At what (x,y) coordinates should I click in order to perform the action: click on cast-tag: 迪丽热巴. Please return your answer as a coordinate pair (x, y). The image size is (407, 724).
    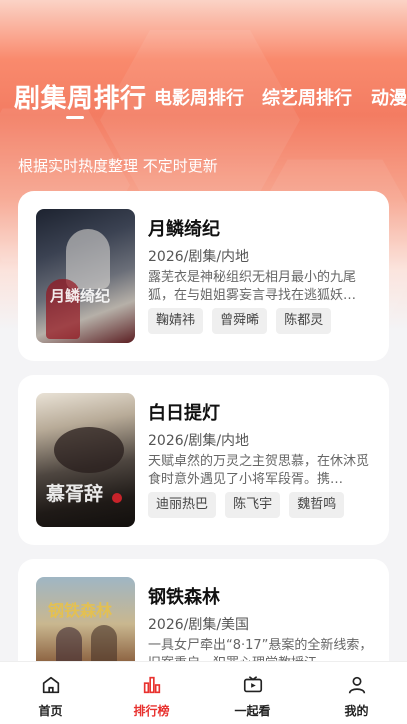
    Looking at the image, I should click on (182, 505).